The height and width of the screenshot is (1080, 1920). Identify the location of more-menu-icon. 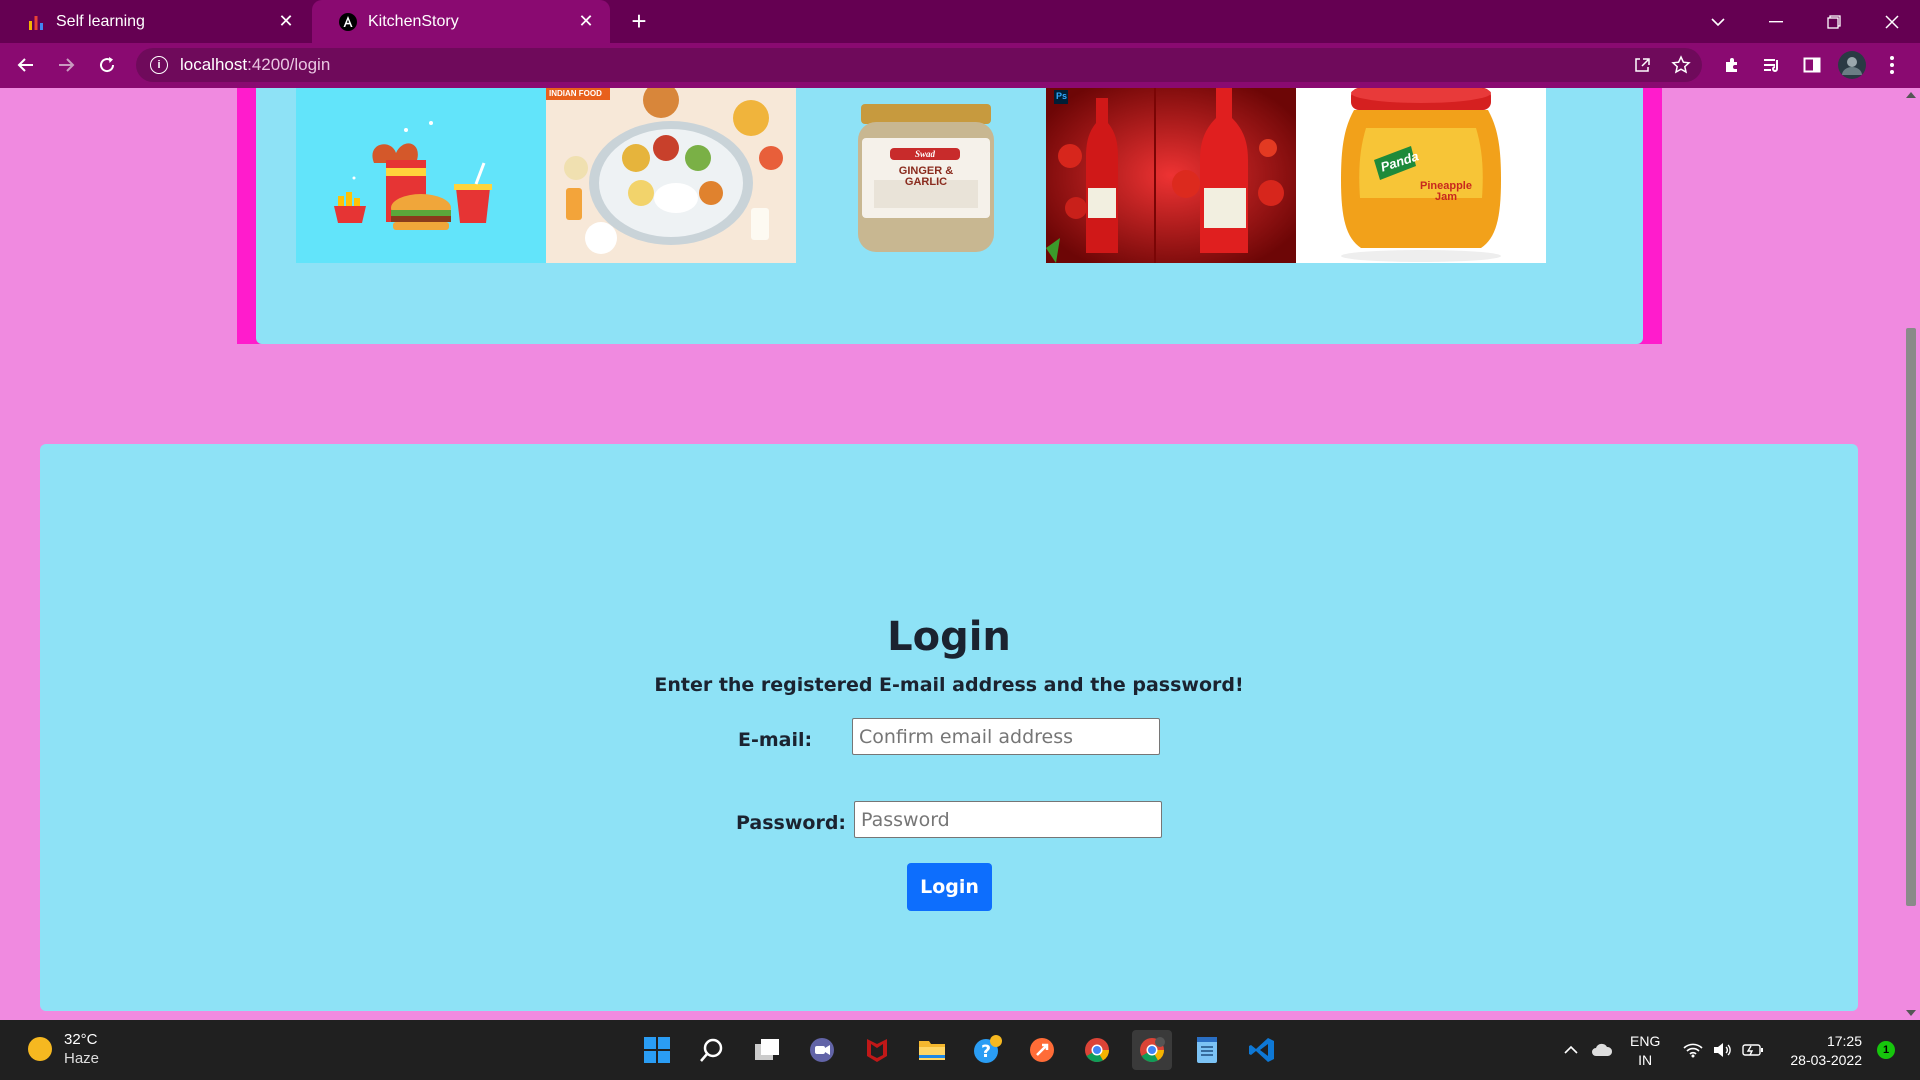
(1892, 65).